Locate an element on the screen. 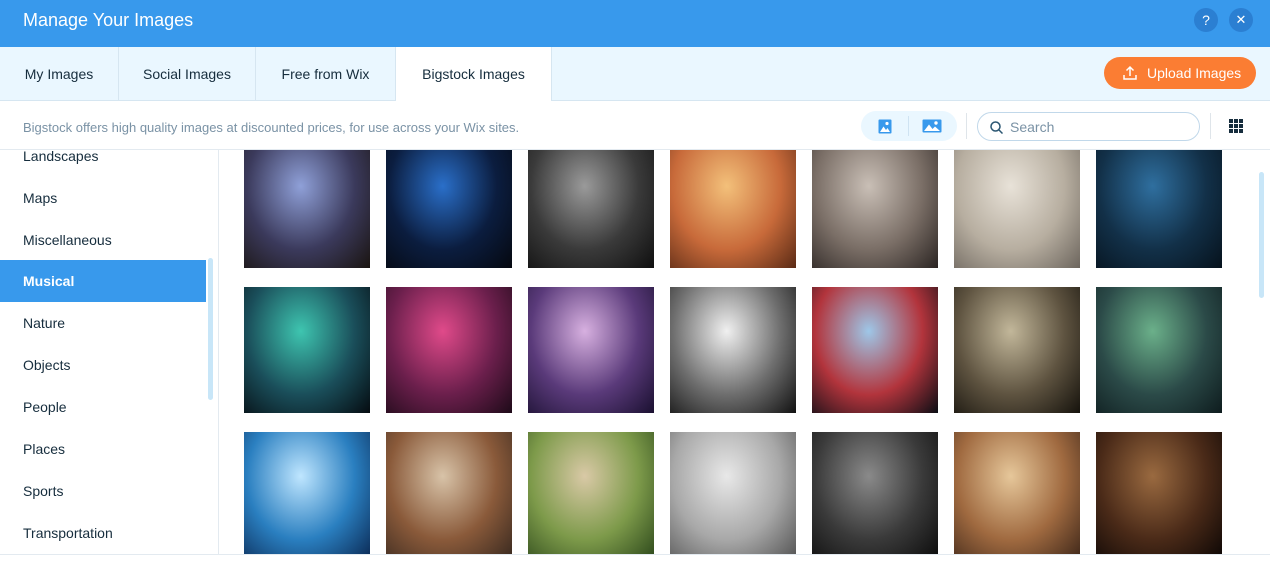  category-objects: Objects is located at coordinates (103, 365).